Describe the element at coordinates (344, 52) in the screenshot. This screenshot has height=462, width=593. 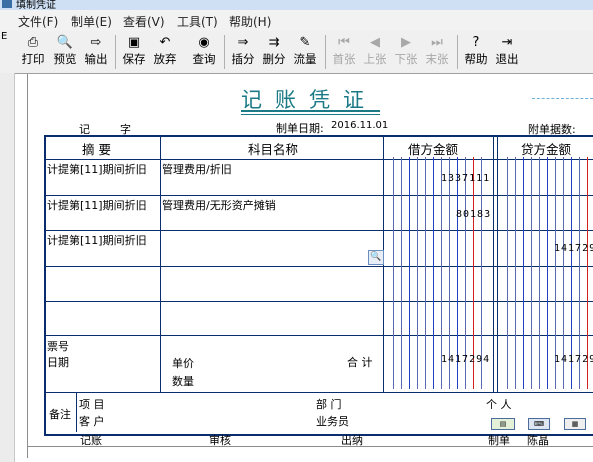
I see `first-button: ⏮ 首张` at that location.